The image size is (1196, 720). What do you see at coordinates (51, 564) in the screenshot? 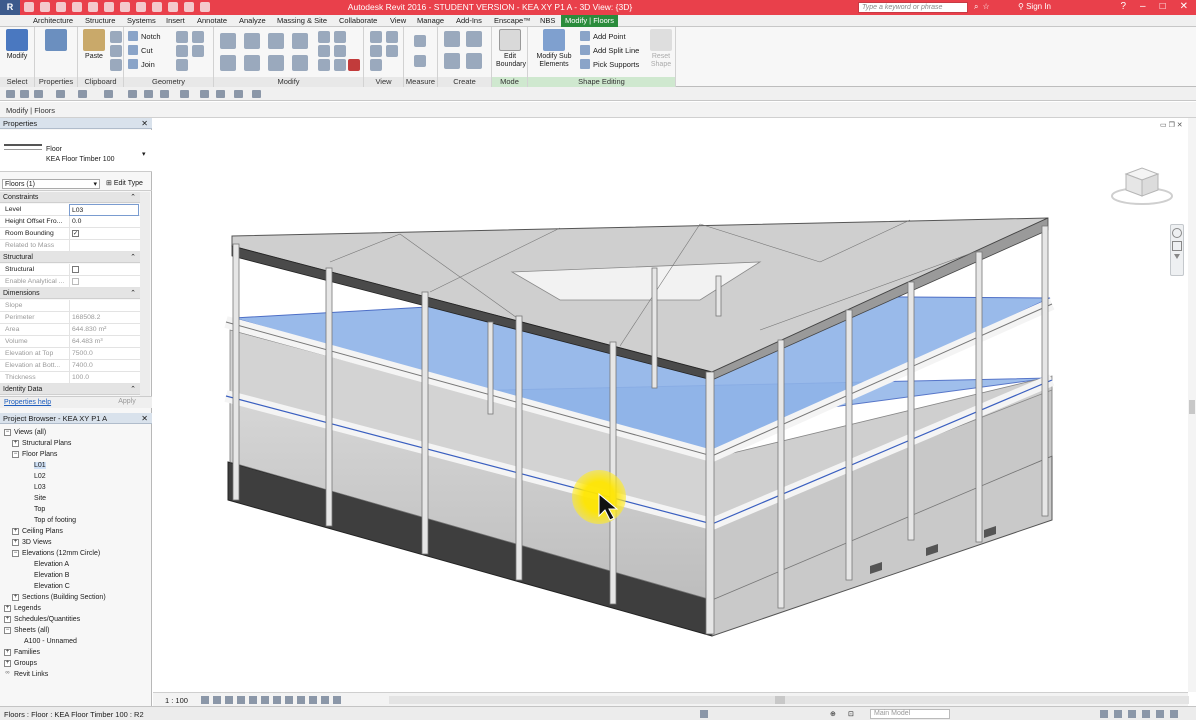
I see `tree-item-elevation-a: Elevation A` at bounding box center [51, 564].